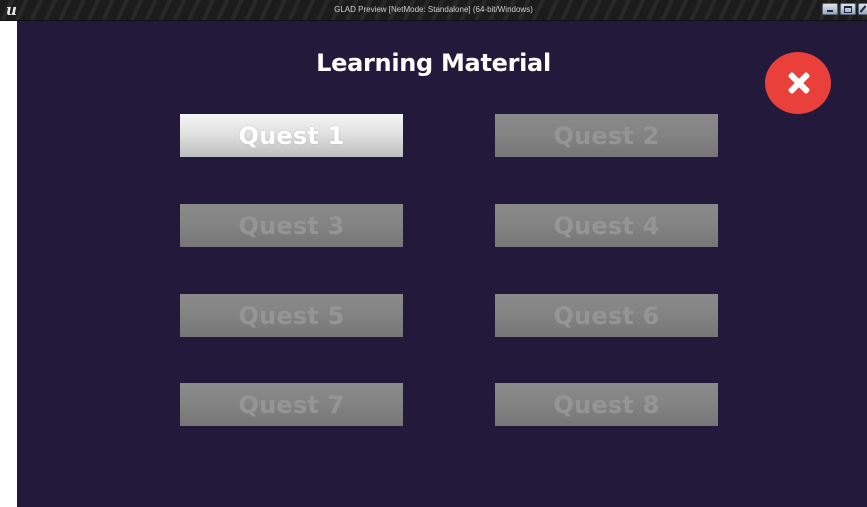  Describe the element at coordinates (606, 404) in the screenshot. I see `quest-8-button: Quest 8` at that location.